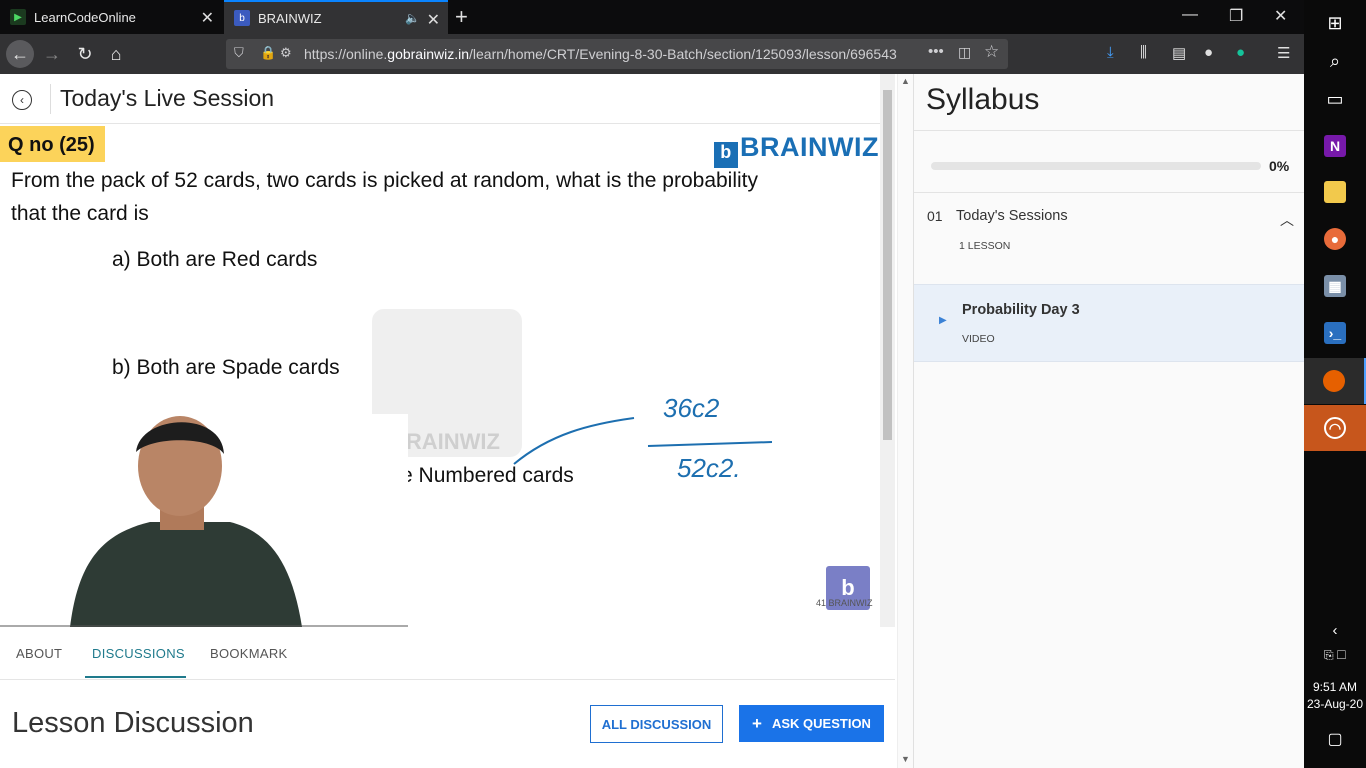 The height and width of the screenshot is (768, 1366). Describe the element at coordinates (133, 723) in the screenshot. I see `discussion-heading: Lesson Discussion` at that location.